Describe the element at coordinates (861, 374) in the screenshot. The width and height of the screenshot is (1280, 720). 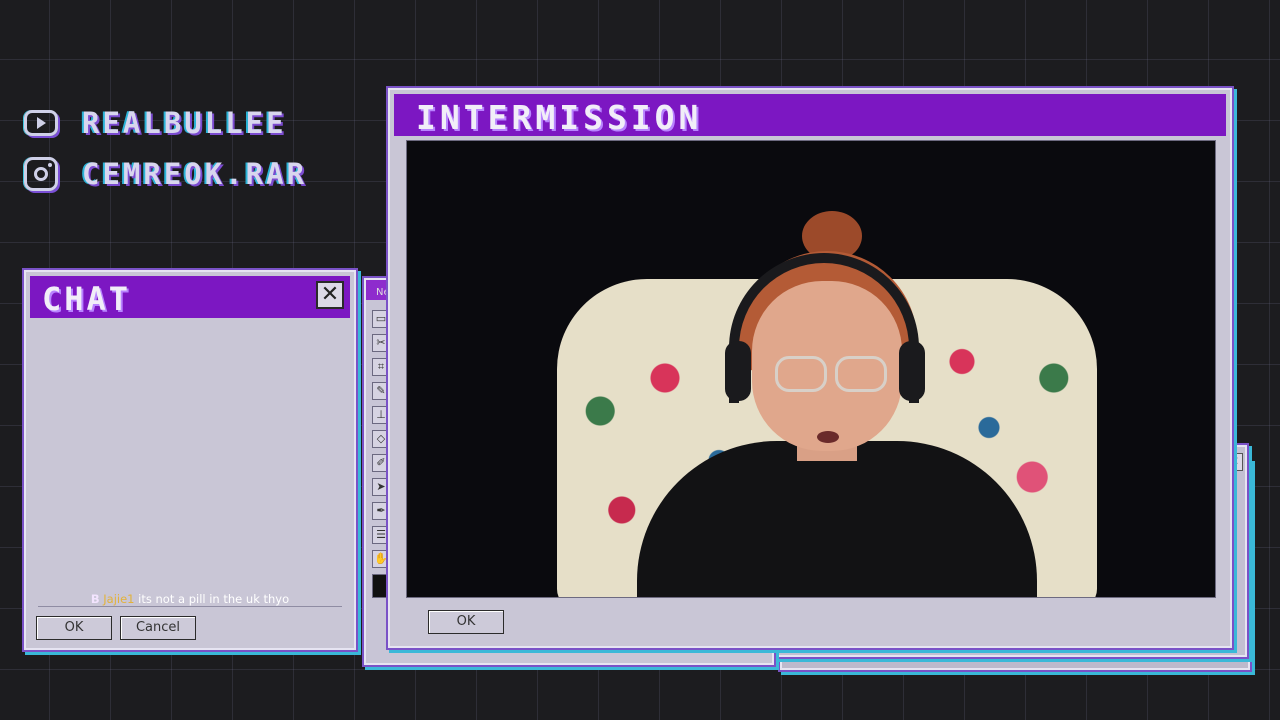
I see `glasses-right-lens` at that location.